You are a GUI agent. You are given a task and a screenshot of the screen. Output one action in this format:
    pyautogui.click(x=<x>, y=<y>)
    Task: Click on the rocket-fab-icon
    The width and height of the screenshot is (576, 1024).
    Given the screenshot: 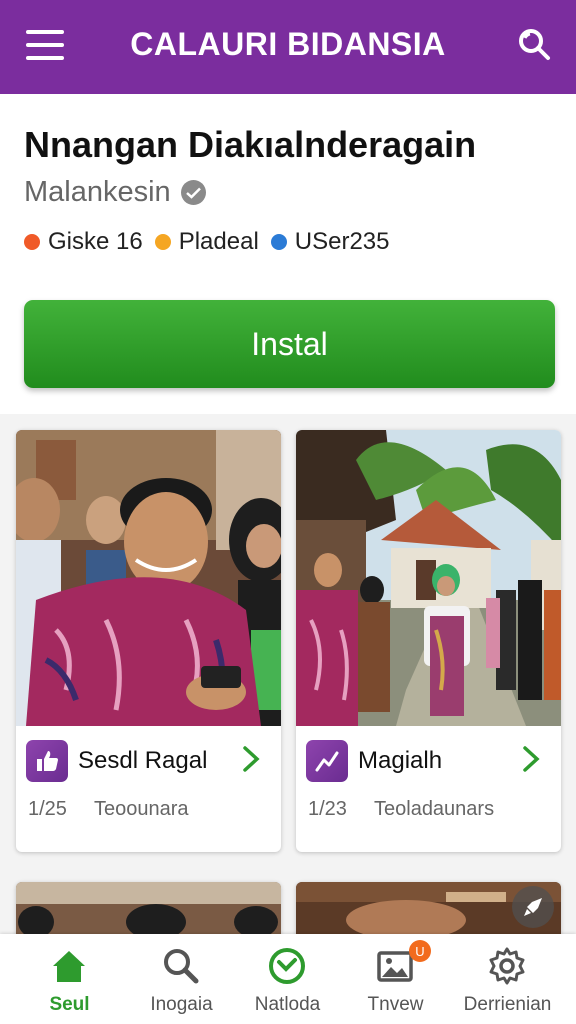 What is the action you would take?
    pyautogui.click(x=533, y=907)
    